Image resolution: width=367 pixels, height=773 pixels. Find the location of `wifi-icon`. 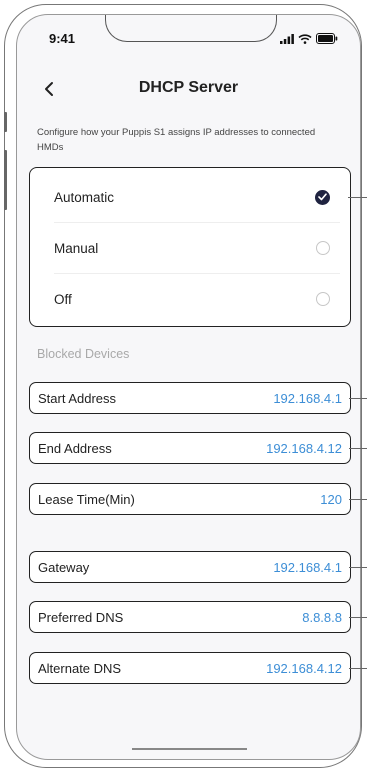

wifi-icon is located at coordinates (305, 40).